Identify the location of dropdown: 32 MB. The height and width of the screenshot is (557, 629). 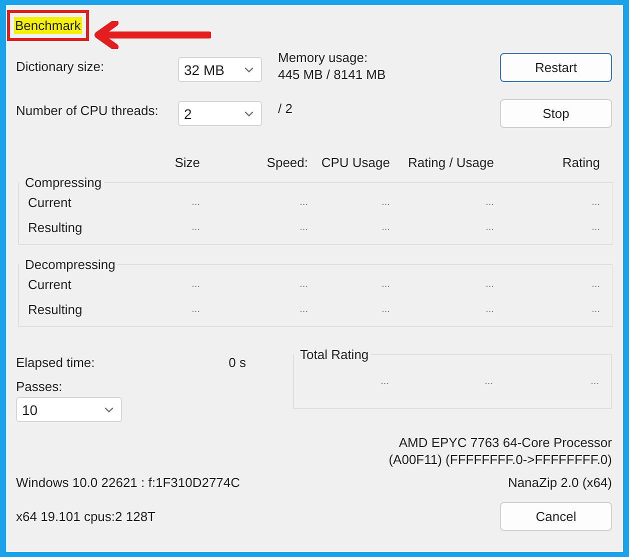
(220, 69).